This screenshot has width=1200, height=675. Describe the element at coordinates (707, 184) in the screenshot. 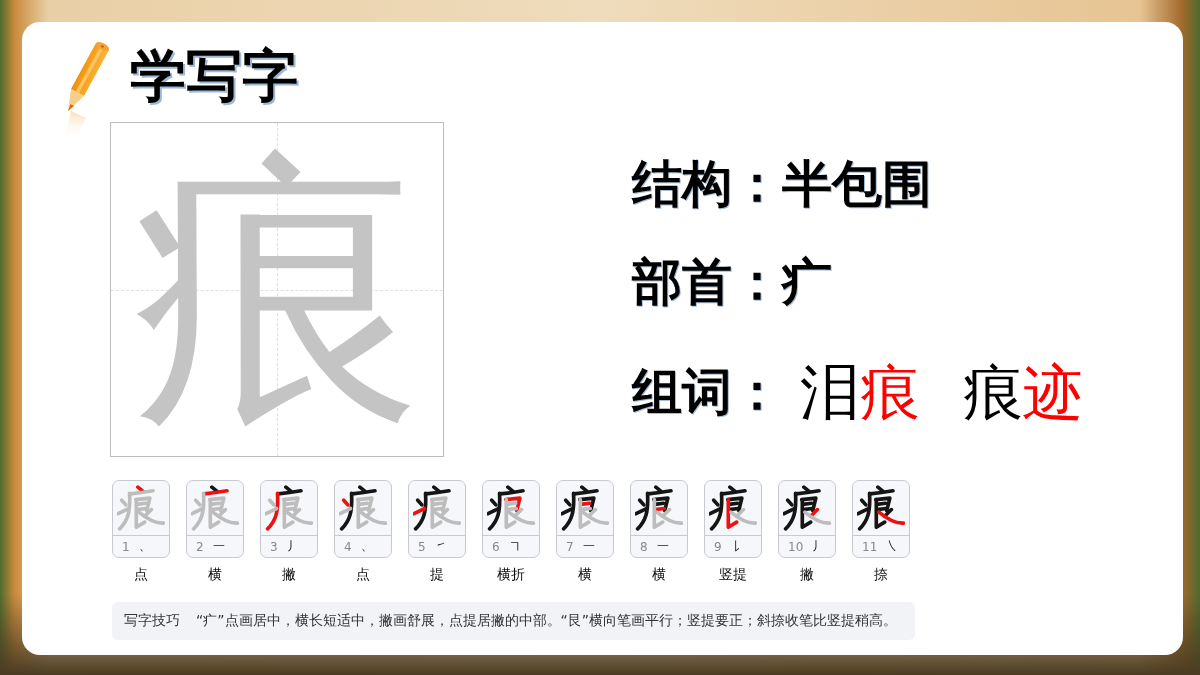

I see `info-label: 结构：` at that location.